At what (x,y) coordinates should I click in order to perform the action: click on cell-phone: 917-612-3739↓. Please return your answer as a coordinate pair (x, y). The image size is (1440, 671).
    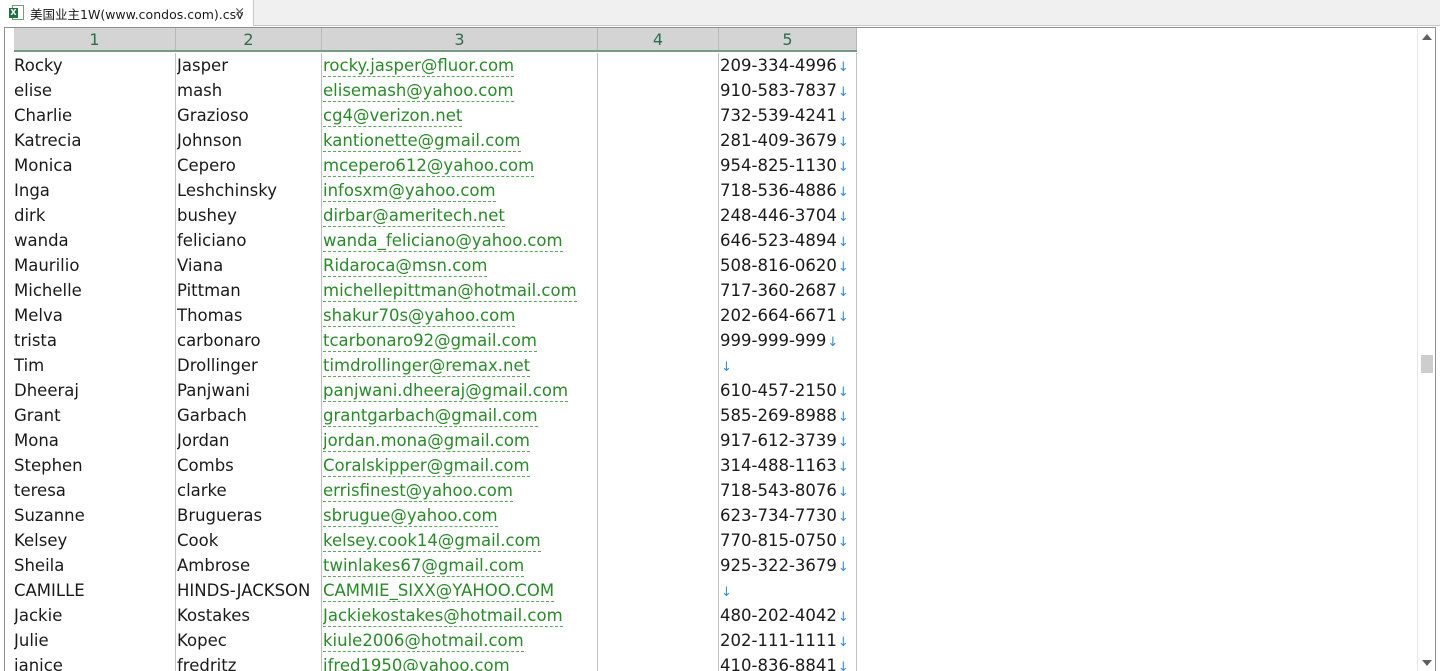
    Looking at the image, I should click on (787, 440).